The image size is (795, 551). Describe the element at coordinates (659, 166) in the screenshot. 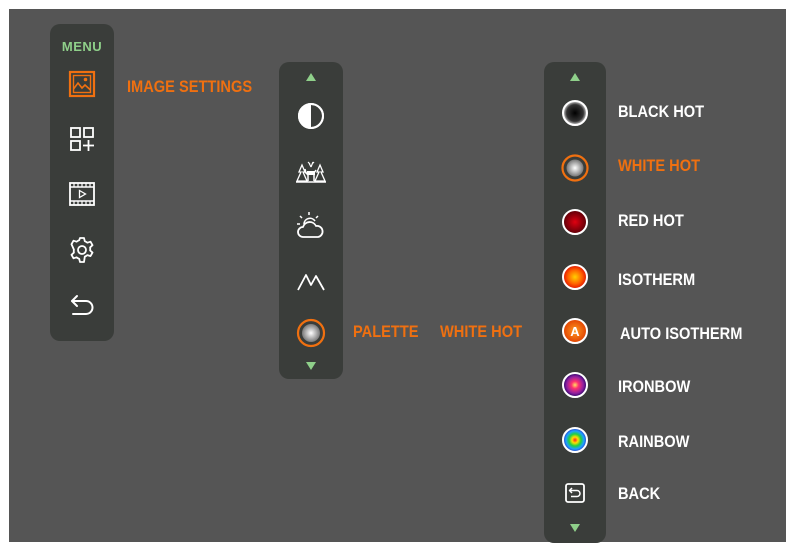

I see `palette-item-label: WHITE HOT` at that location.